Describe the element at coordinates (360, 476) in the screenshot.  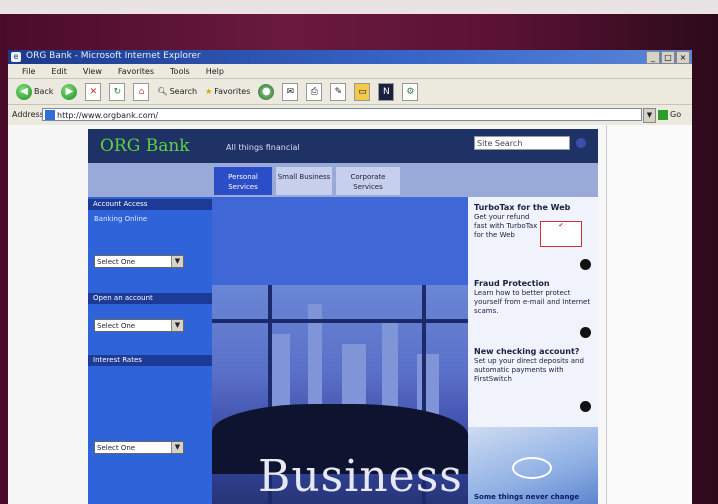
I see `hero-business-text: Business` at that location.